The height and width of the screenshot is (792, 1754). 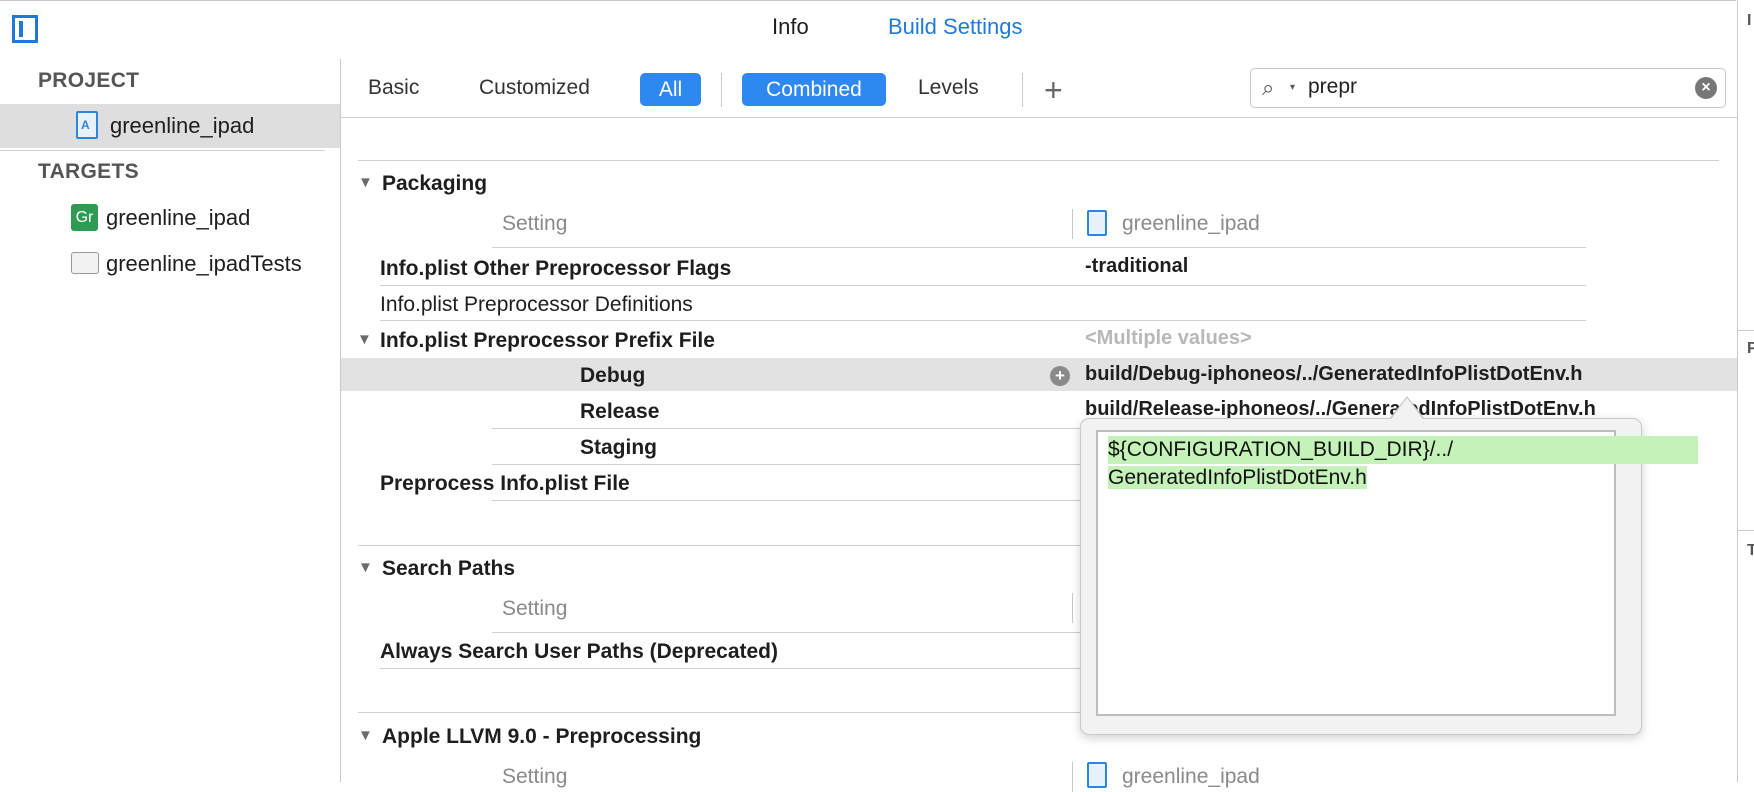 I want to click on inspector-edge-label: P, so click(x=1750, y=348).